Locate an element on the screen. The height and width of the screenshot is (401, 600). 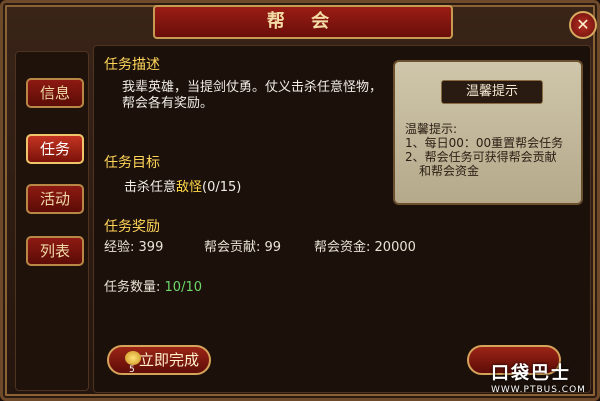
tab-activities: 活动 is located at coordinates (55, 199).